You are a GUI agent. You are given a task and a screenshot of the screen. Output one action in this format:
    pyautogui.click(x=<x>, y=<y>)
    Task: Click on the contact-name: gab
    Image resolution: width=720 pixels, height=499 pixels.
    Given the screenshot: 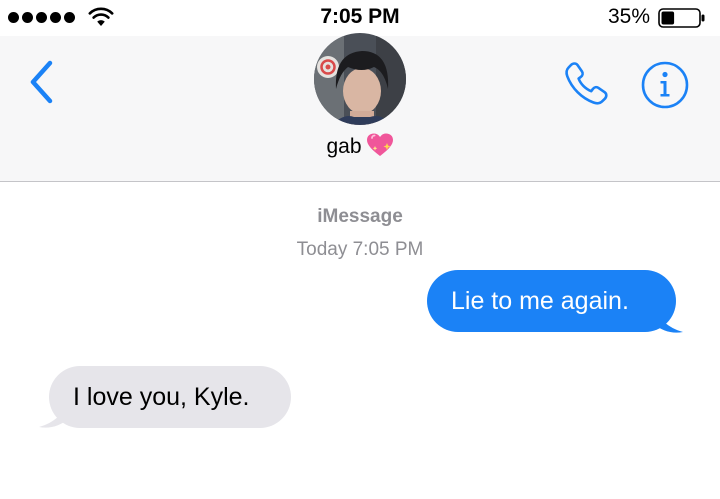 What is the action you would take?
    pyautogui.click(x=360, y=145)
    